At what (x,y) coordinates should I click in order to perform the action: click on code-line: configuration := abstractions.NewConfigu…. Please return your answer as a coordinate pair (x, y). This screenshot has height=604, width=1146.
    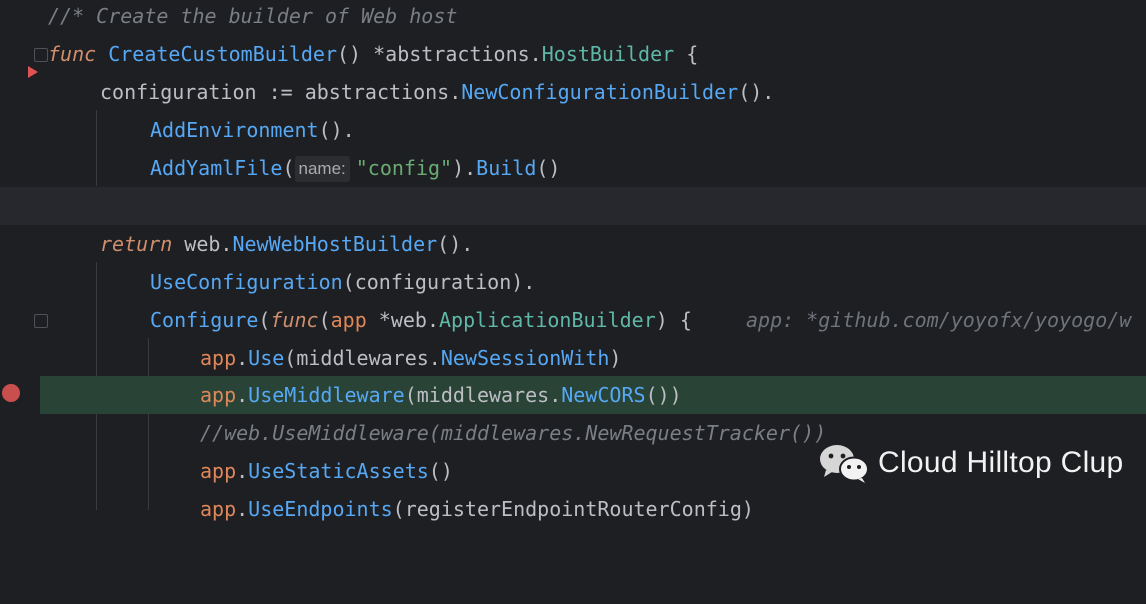
    Looking at the image, I should click on (573, 92).